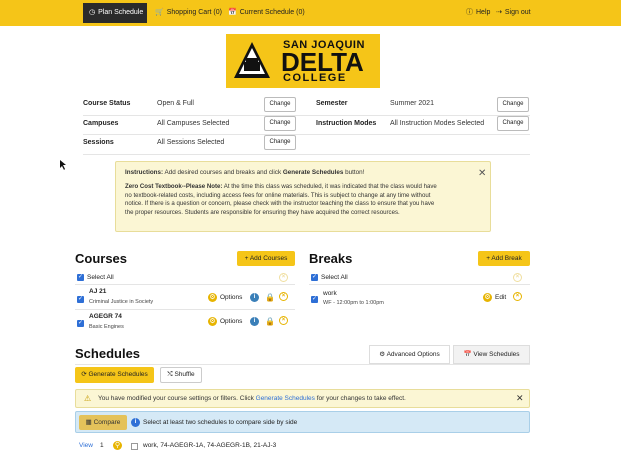 This screenshot has width=621, height=466. I want to click on schedules-divider, so click(302, 364).